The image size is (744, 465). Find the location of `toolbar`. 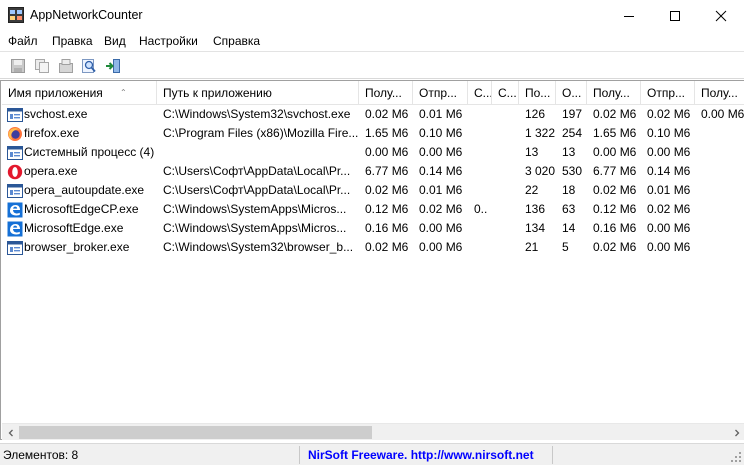

toolbar is located at coordinates (372, 65).